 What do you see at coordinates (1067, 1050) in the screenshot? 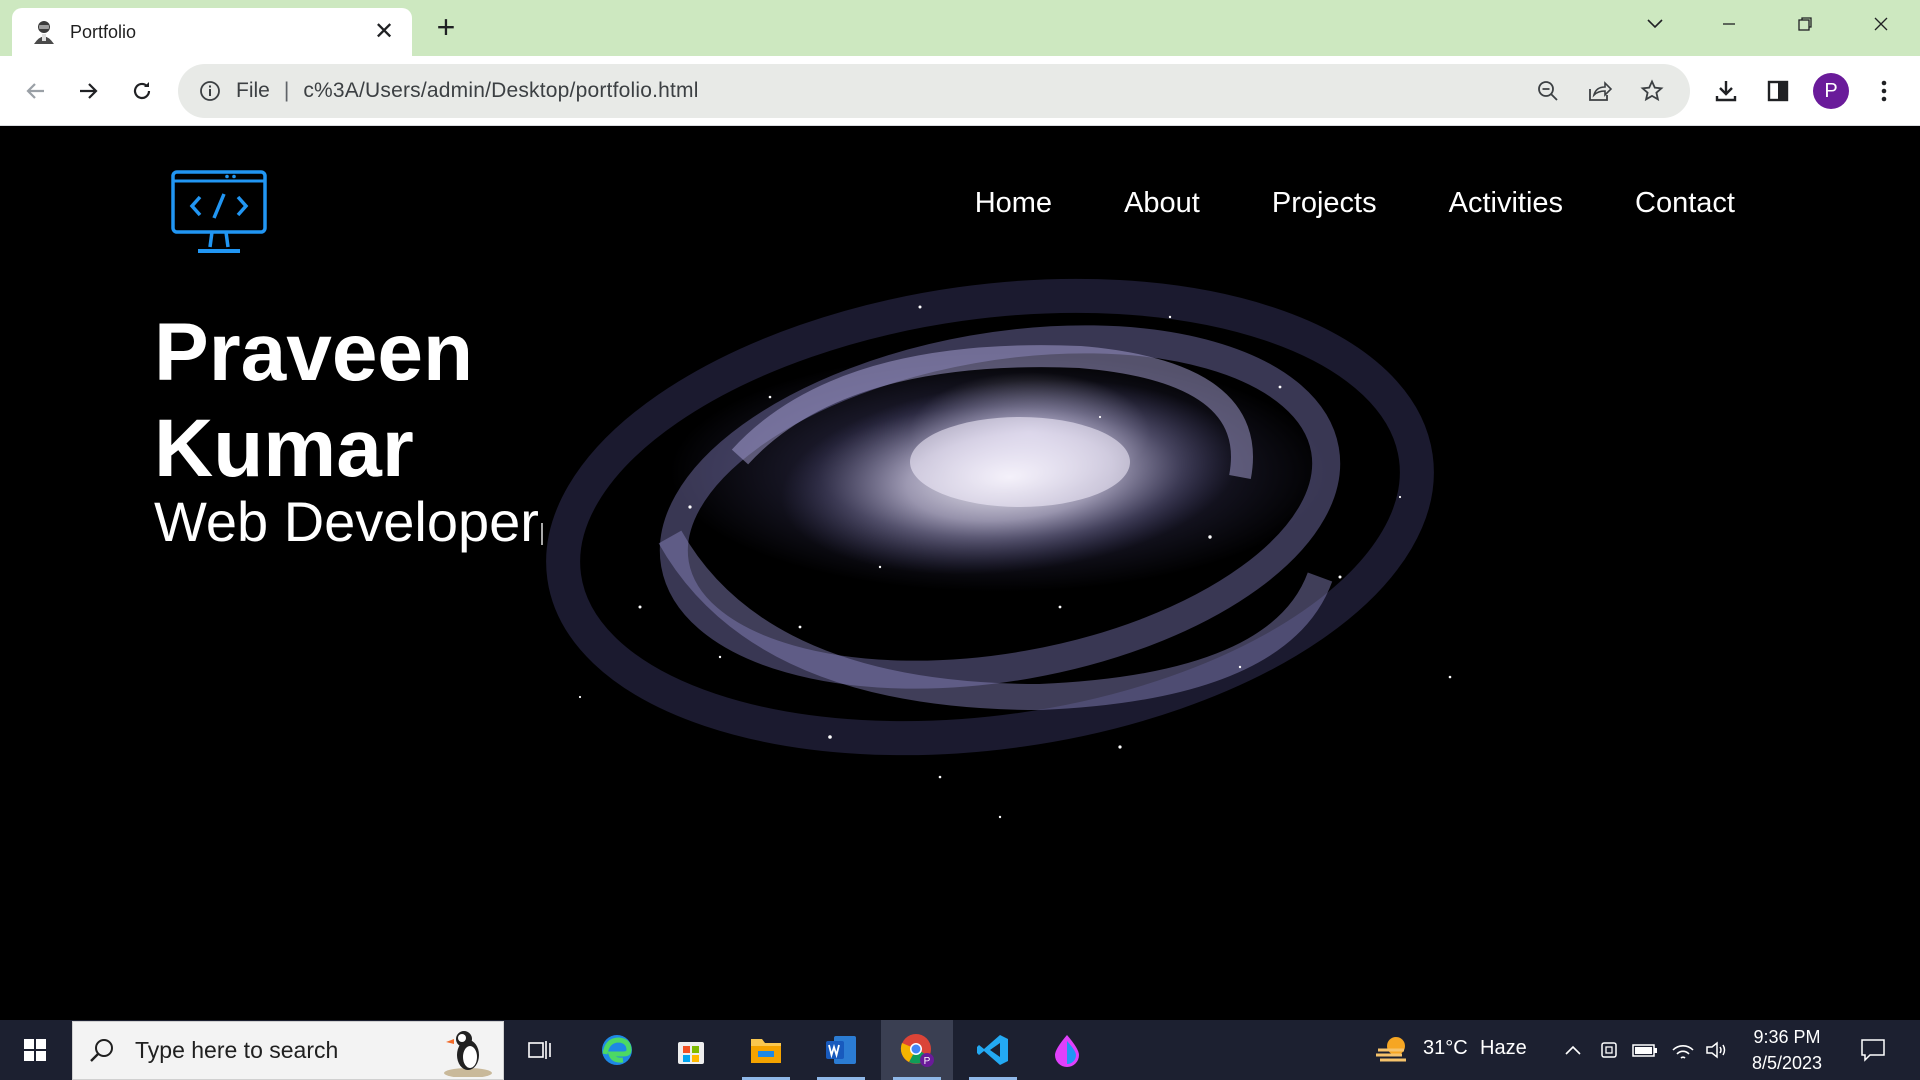
I see `paint-icon` at bounding box center [1067, 1050].